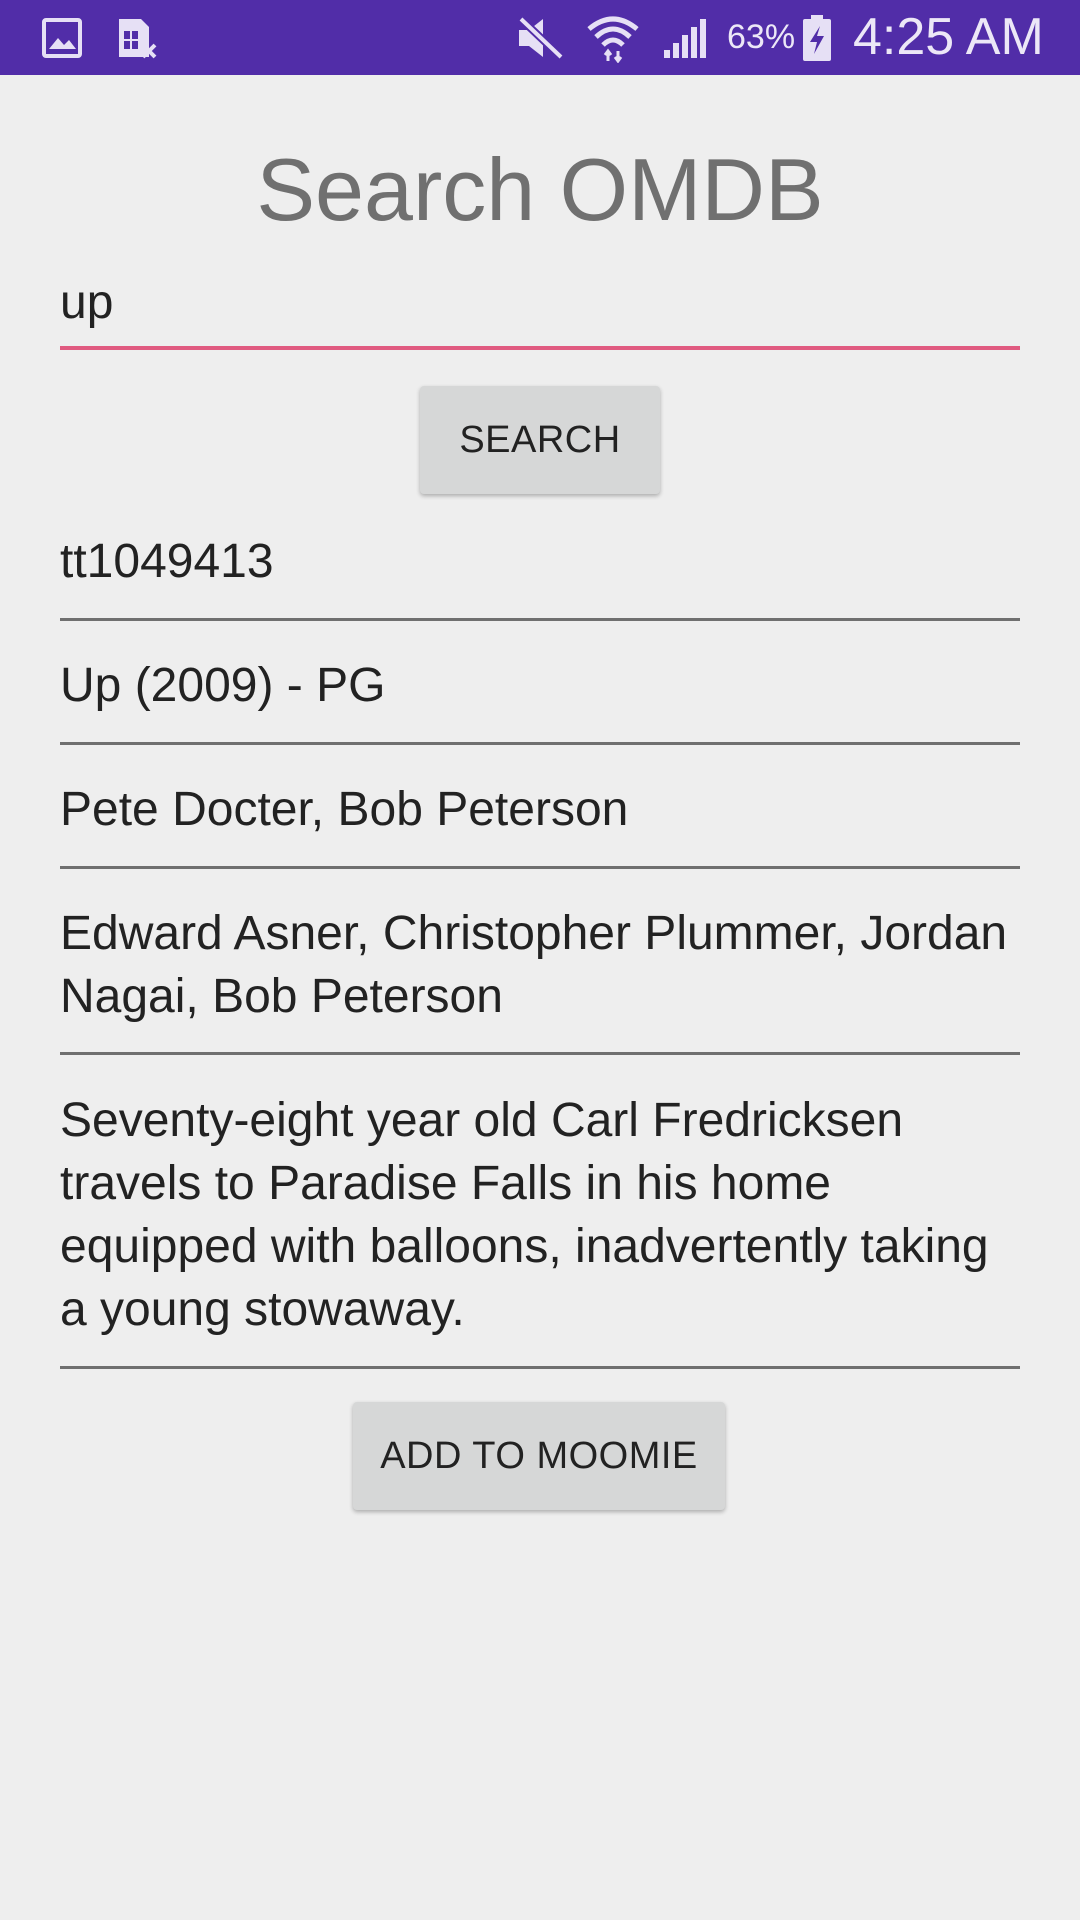  What do you see at coordinates (540, 699) in the screenshot?
I see `movie-title-field: Up (2009) - PG` at bounding box center [540, 699].